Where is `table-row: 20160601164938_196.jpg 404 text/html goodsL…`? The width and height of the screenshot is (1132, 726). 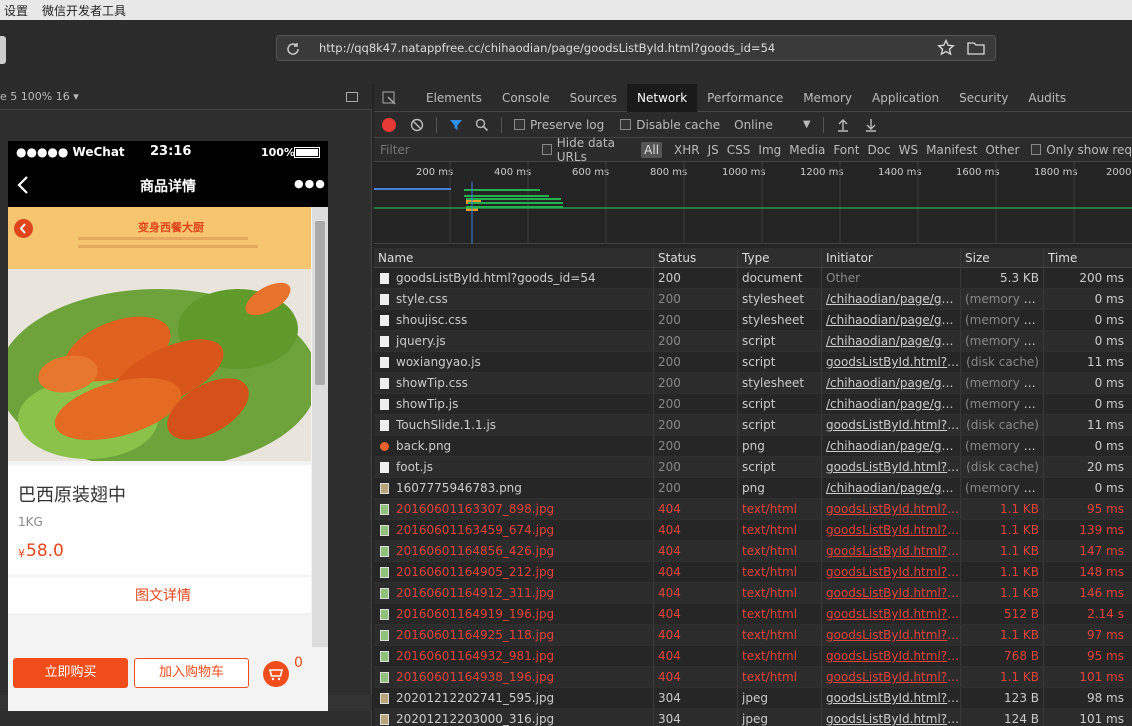
table-row: 20160601164938_196.jpg 404 text/html goodsL… is located at coordinates (753, 677).